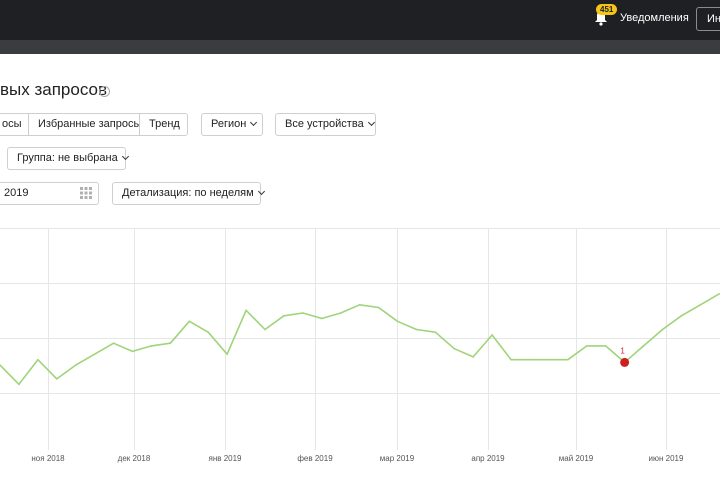 Image resolution: width=720 pixels, height=480 pixels. I want to click on event-marker, so click(625, 362).